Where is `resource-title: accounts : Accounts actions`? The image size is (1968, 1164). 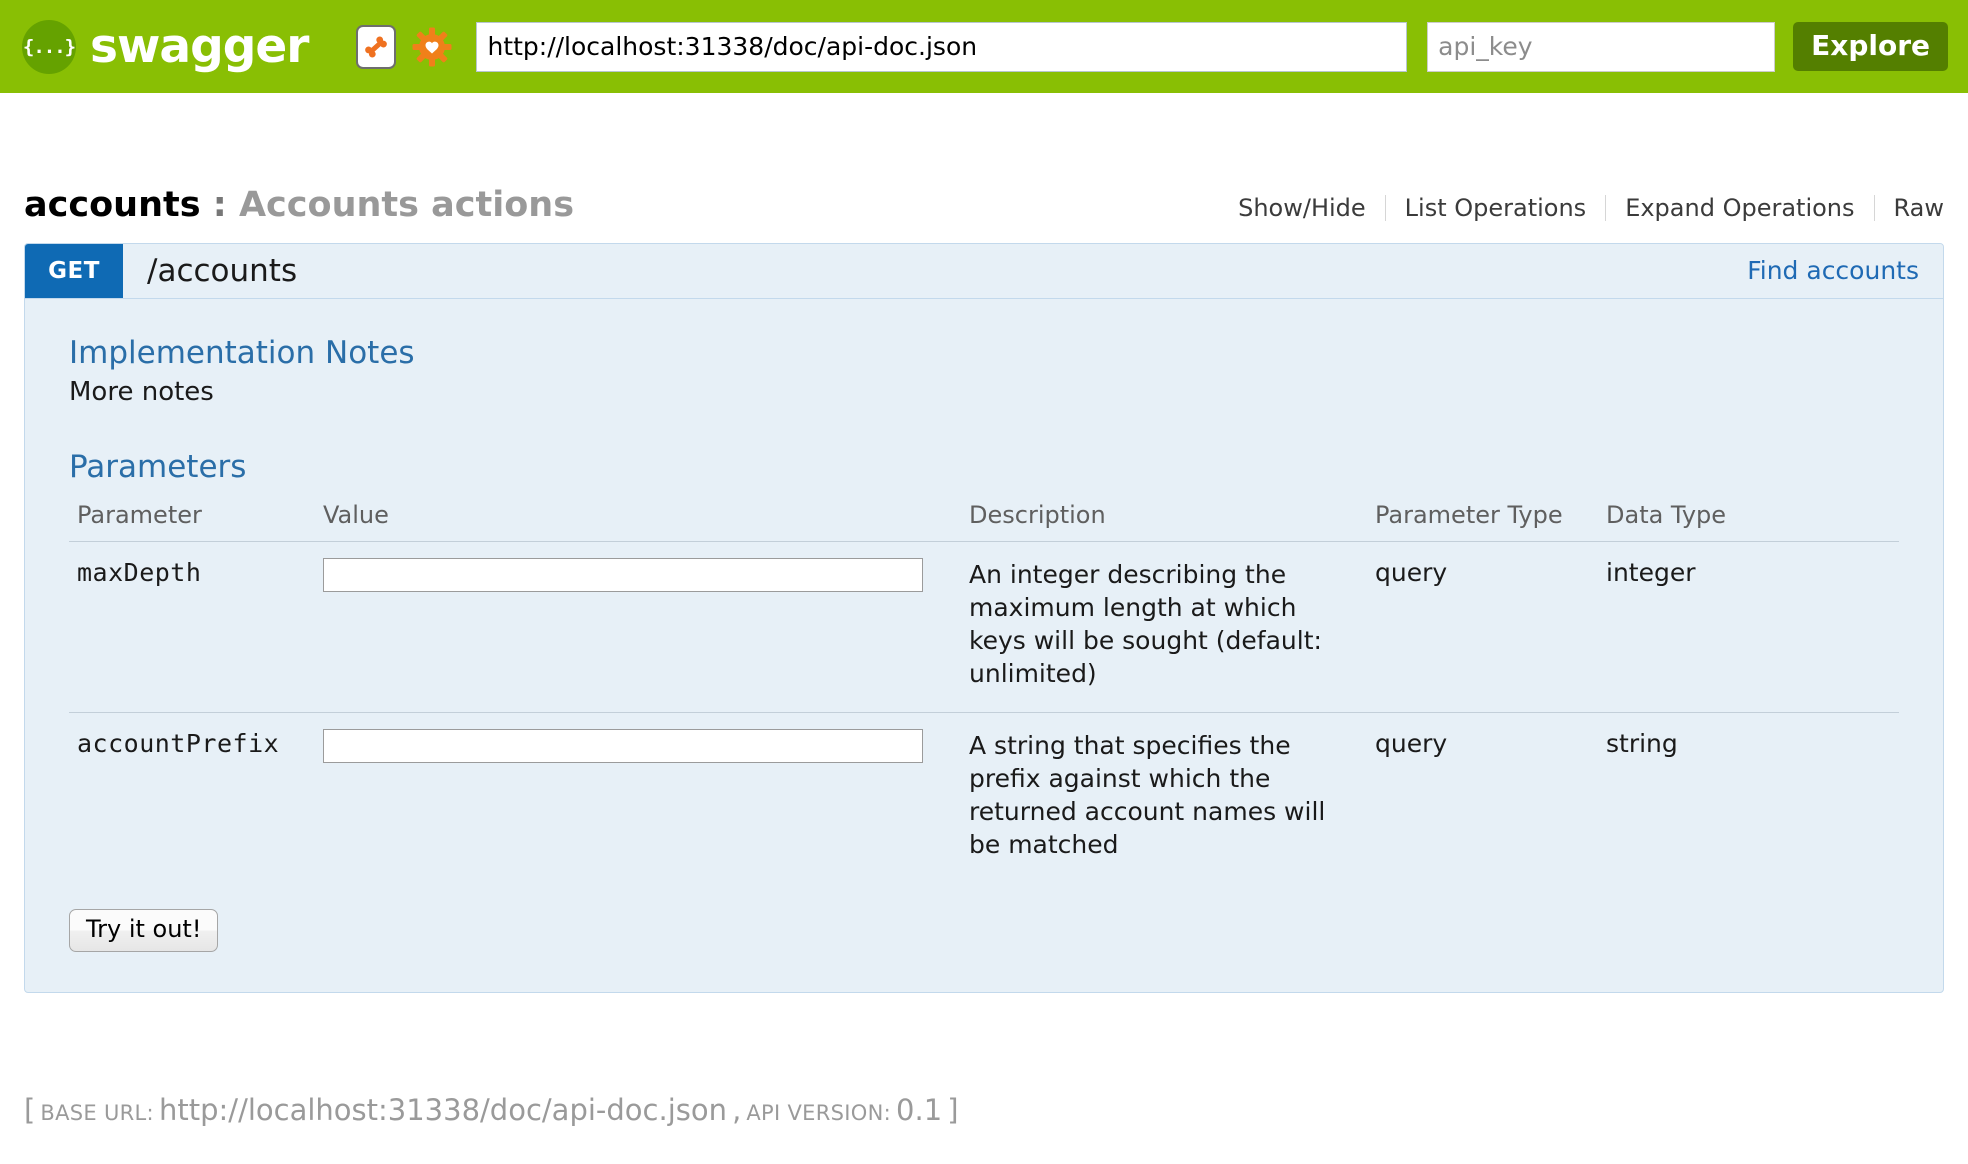 resource-title: accounts : Accounts actions is located at coordinates (299, 205).